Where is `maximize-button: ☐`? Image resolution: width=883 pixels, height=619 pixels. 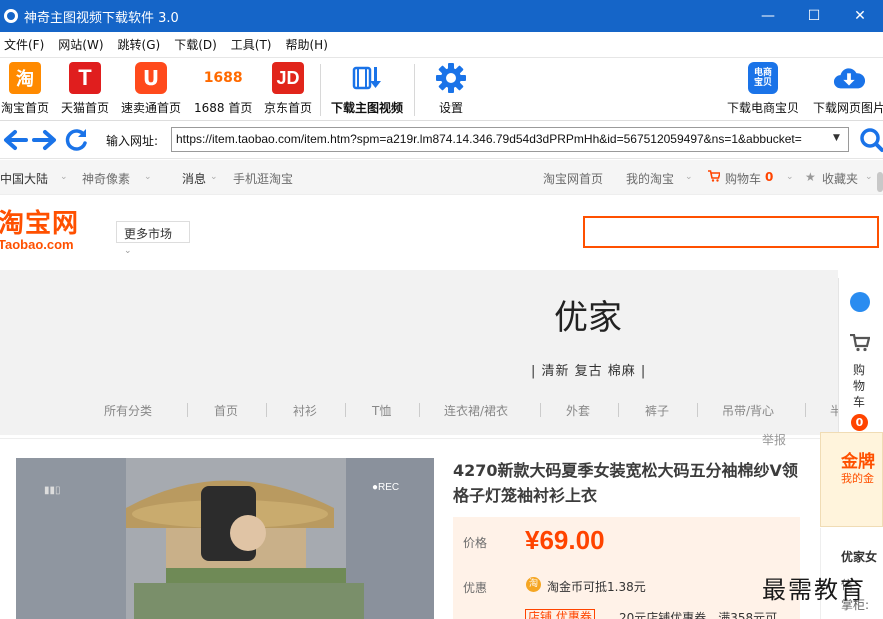
maximize-button: ☐ is located at coordinates (814, 16).